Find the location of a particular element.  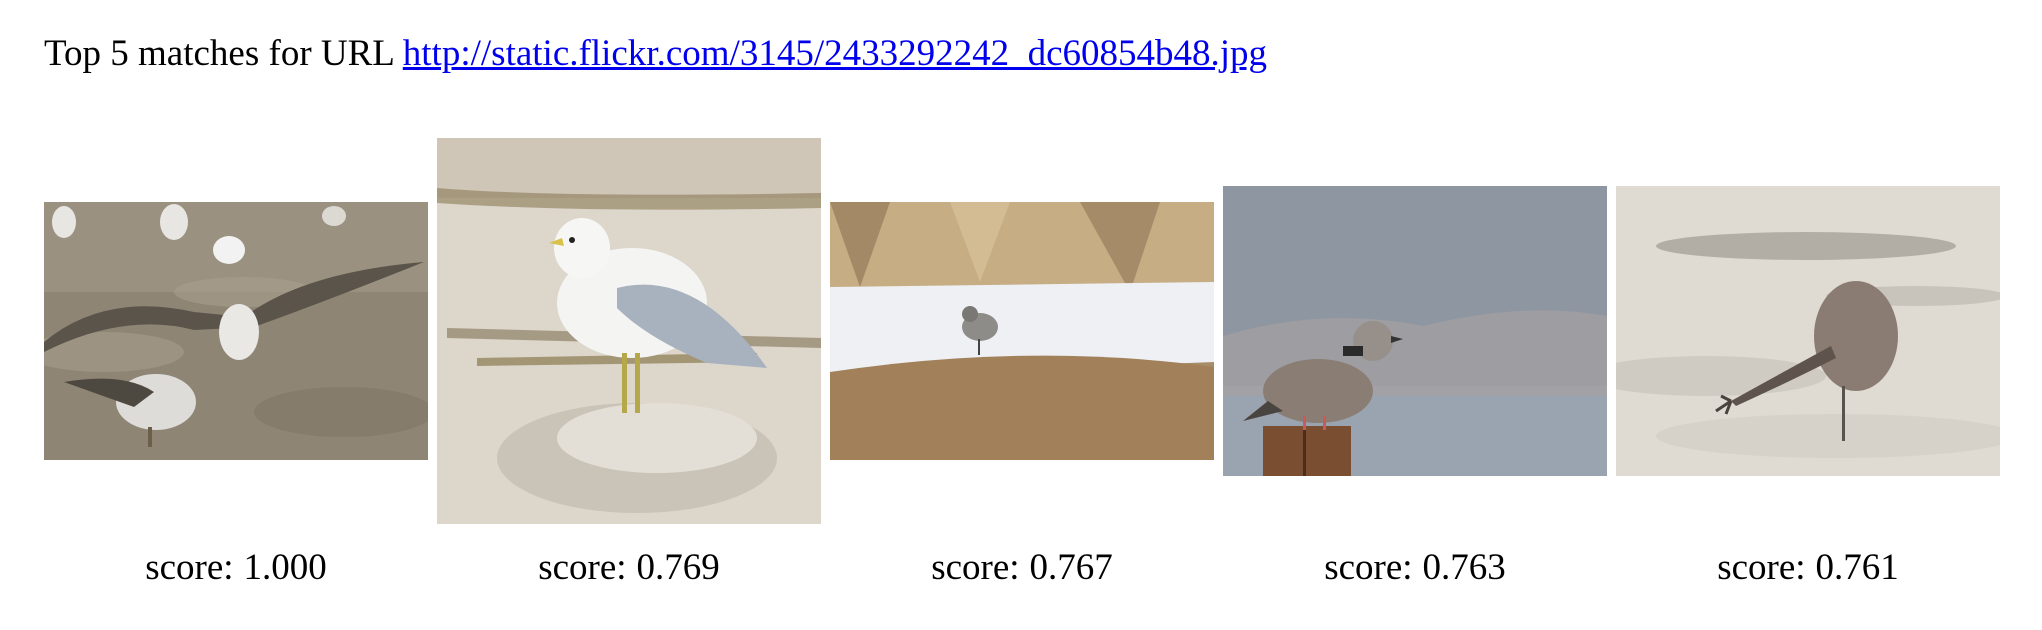

result-card-2: score: 0.769 is located at coordinates (629, 368).